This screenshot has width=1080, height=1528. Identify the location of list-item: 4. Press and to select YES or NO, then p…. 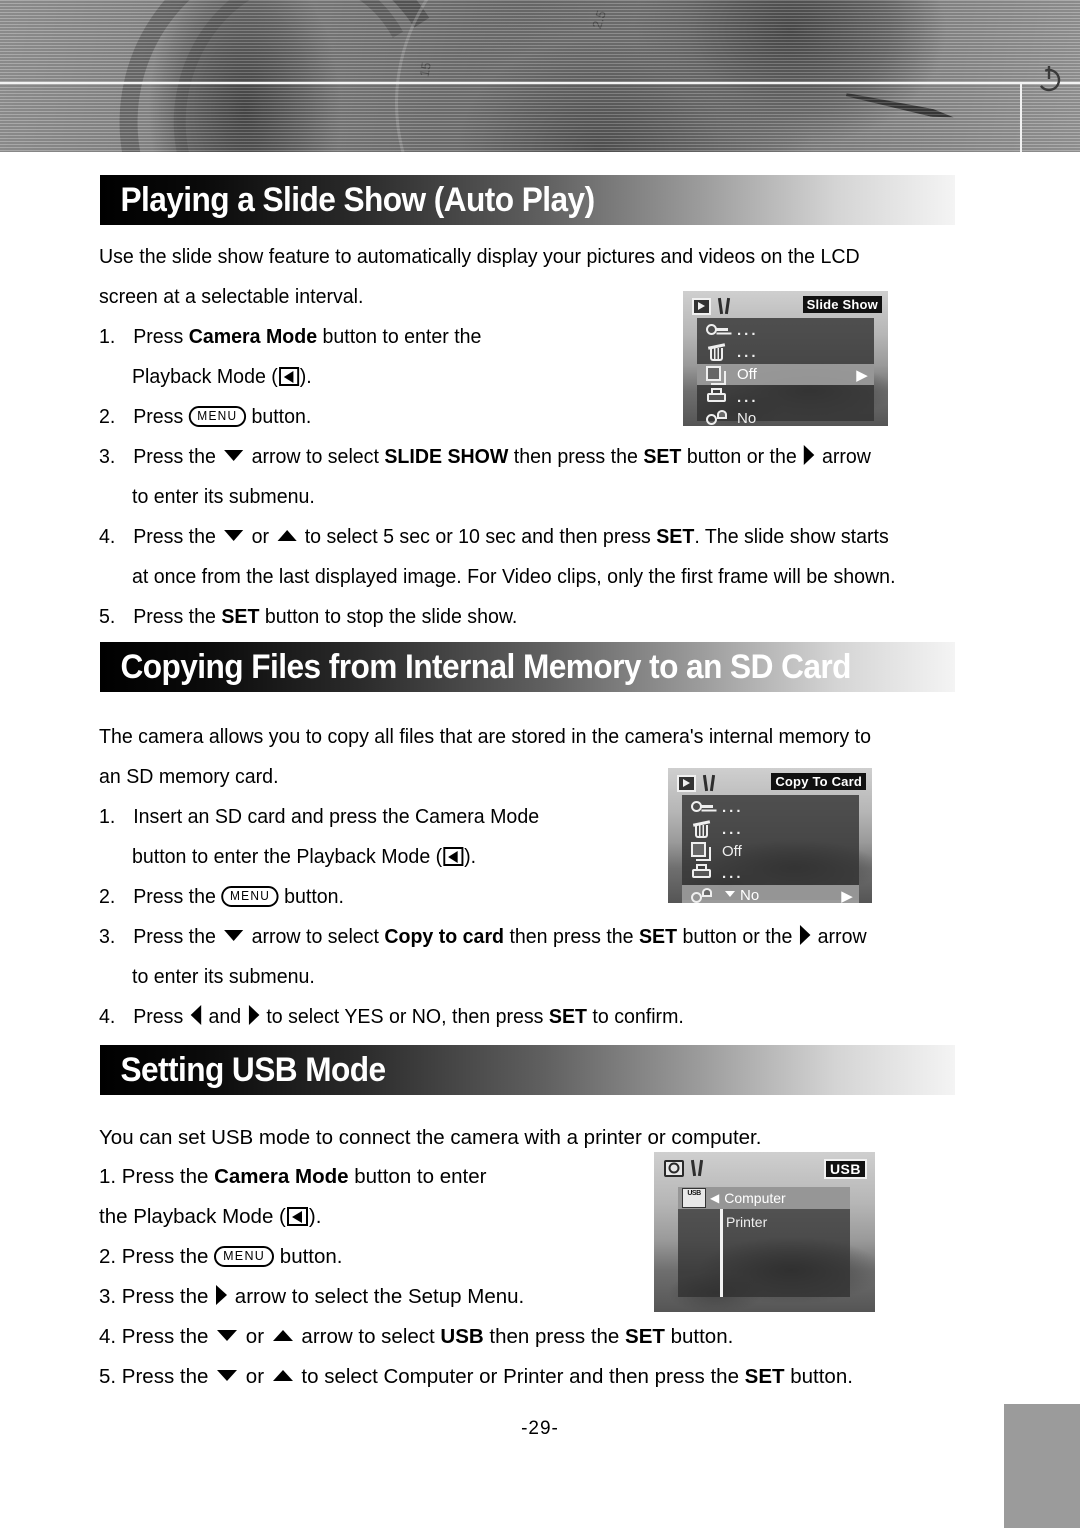
(391, 1017).